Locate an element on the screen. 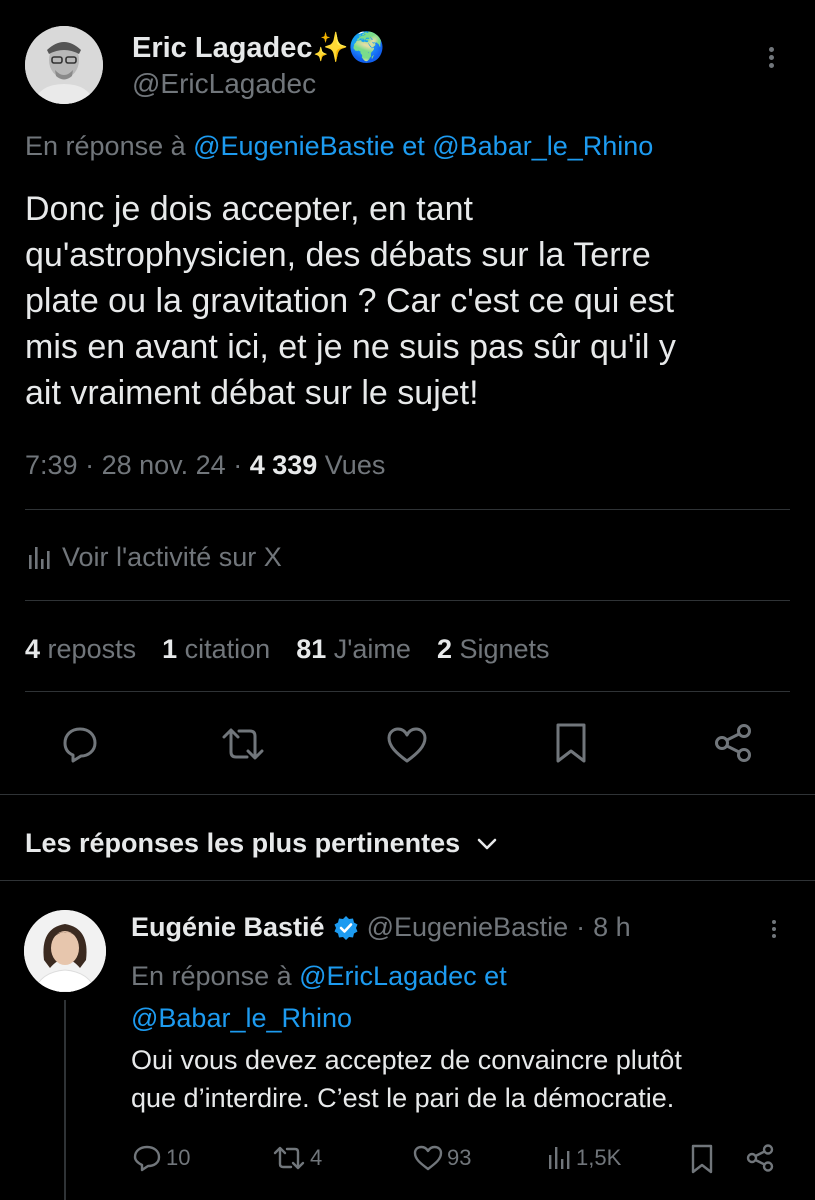 The image size is (815, 1200). thread-line is located at coordinates (65, 1100).